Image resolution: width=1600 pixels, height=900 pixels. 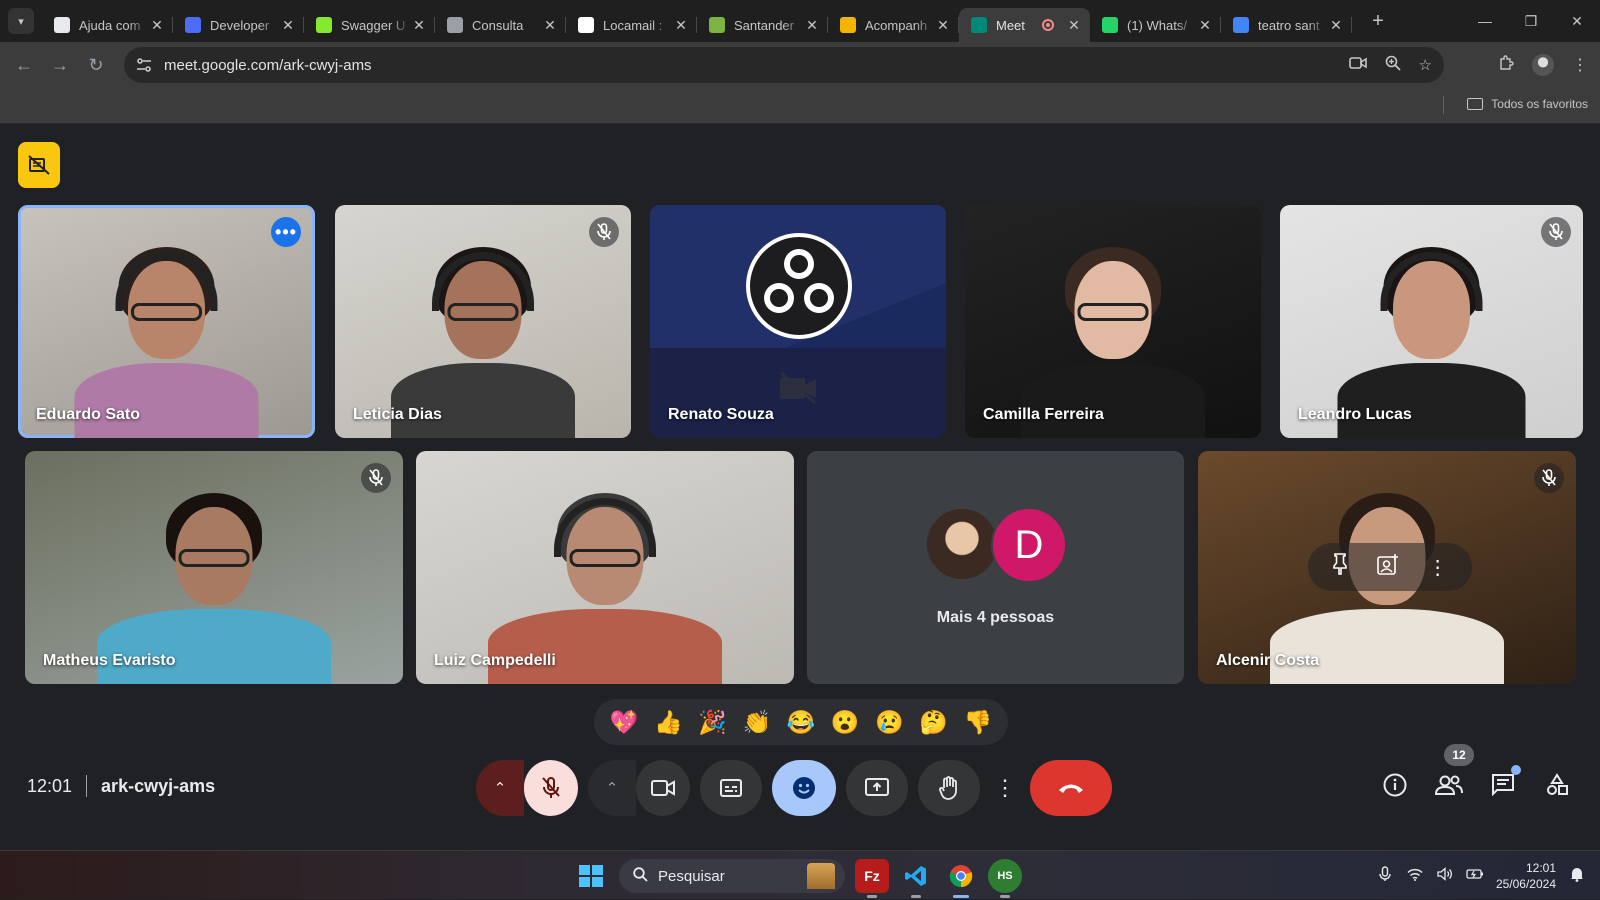 I want to click on extensions-icon, so click(x=1506, y=65).